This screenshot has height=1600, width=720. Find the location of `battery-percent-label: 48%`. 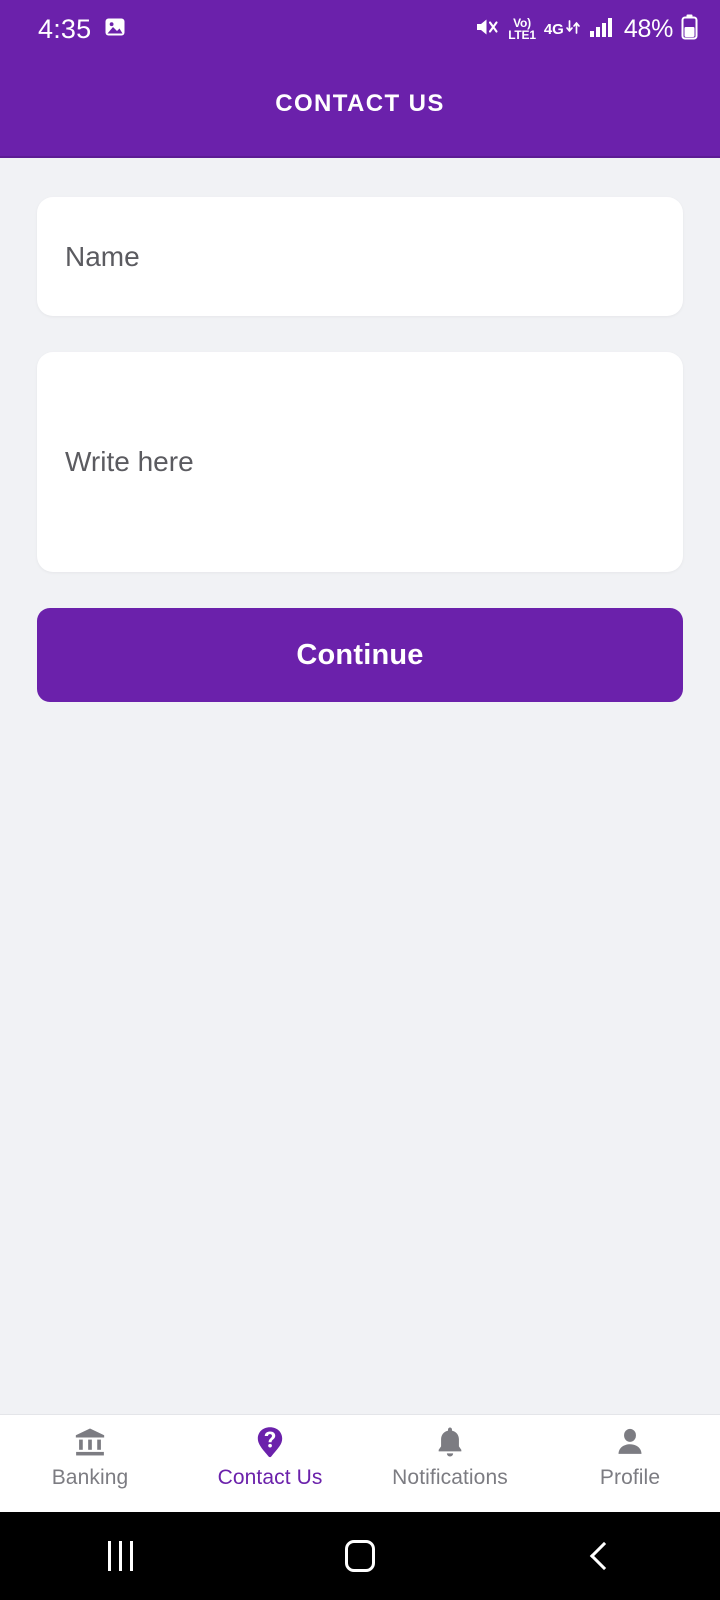

battery-percent-label: 48% is located at coordinates (648, 28).